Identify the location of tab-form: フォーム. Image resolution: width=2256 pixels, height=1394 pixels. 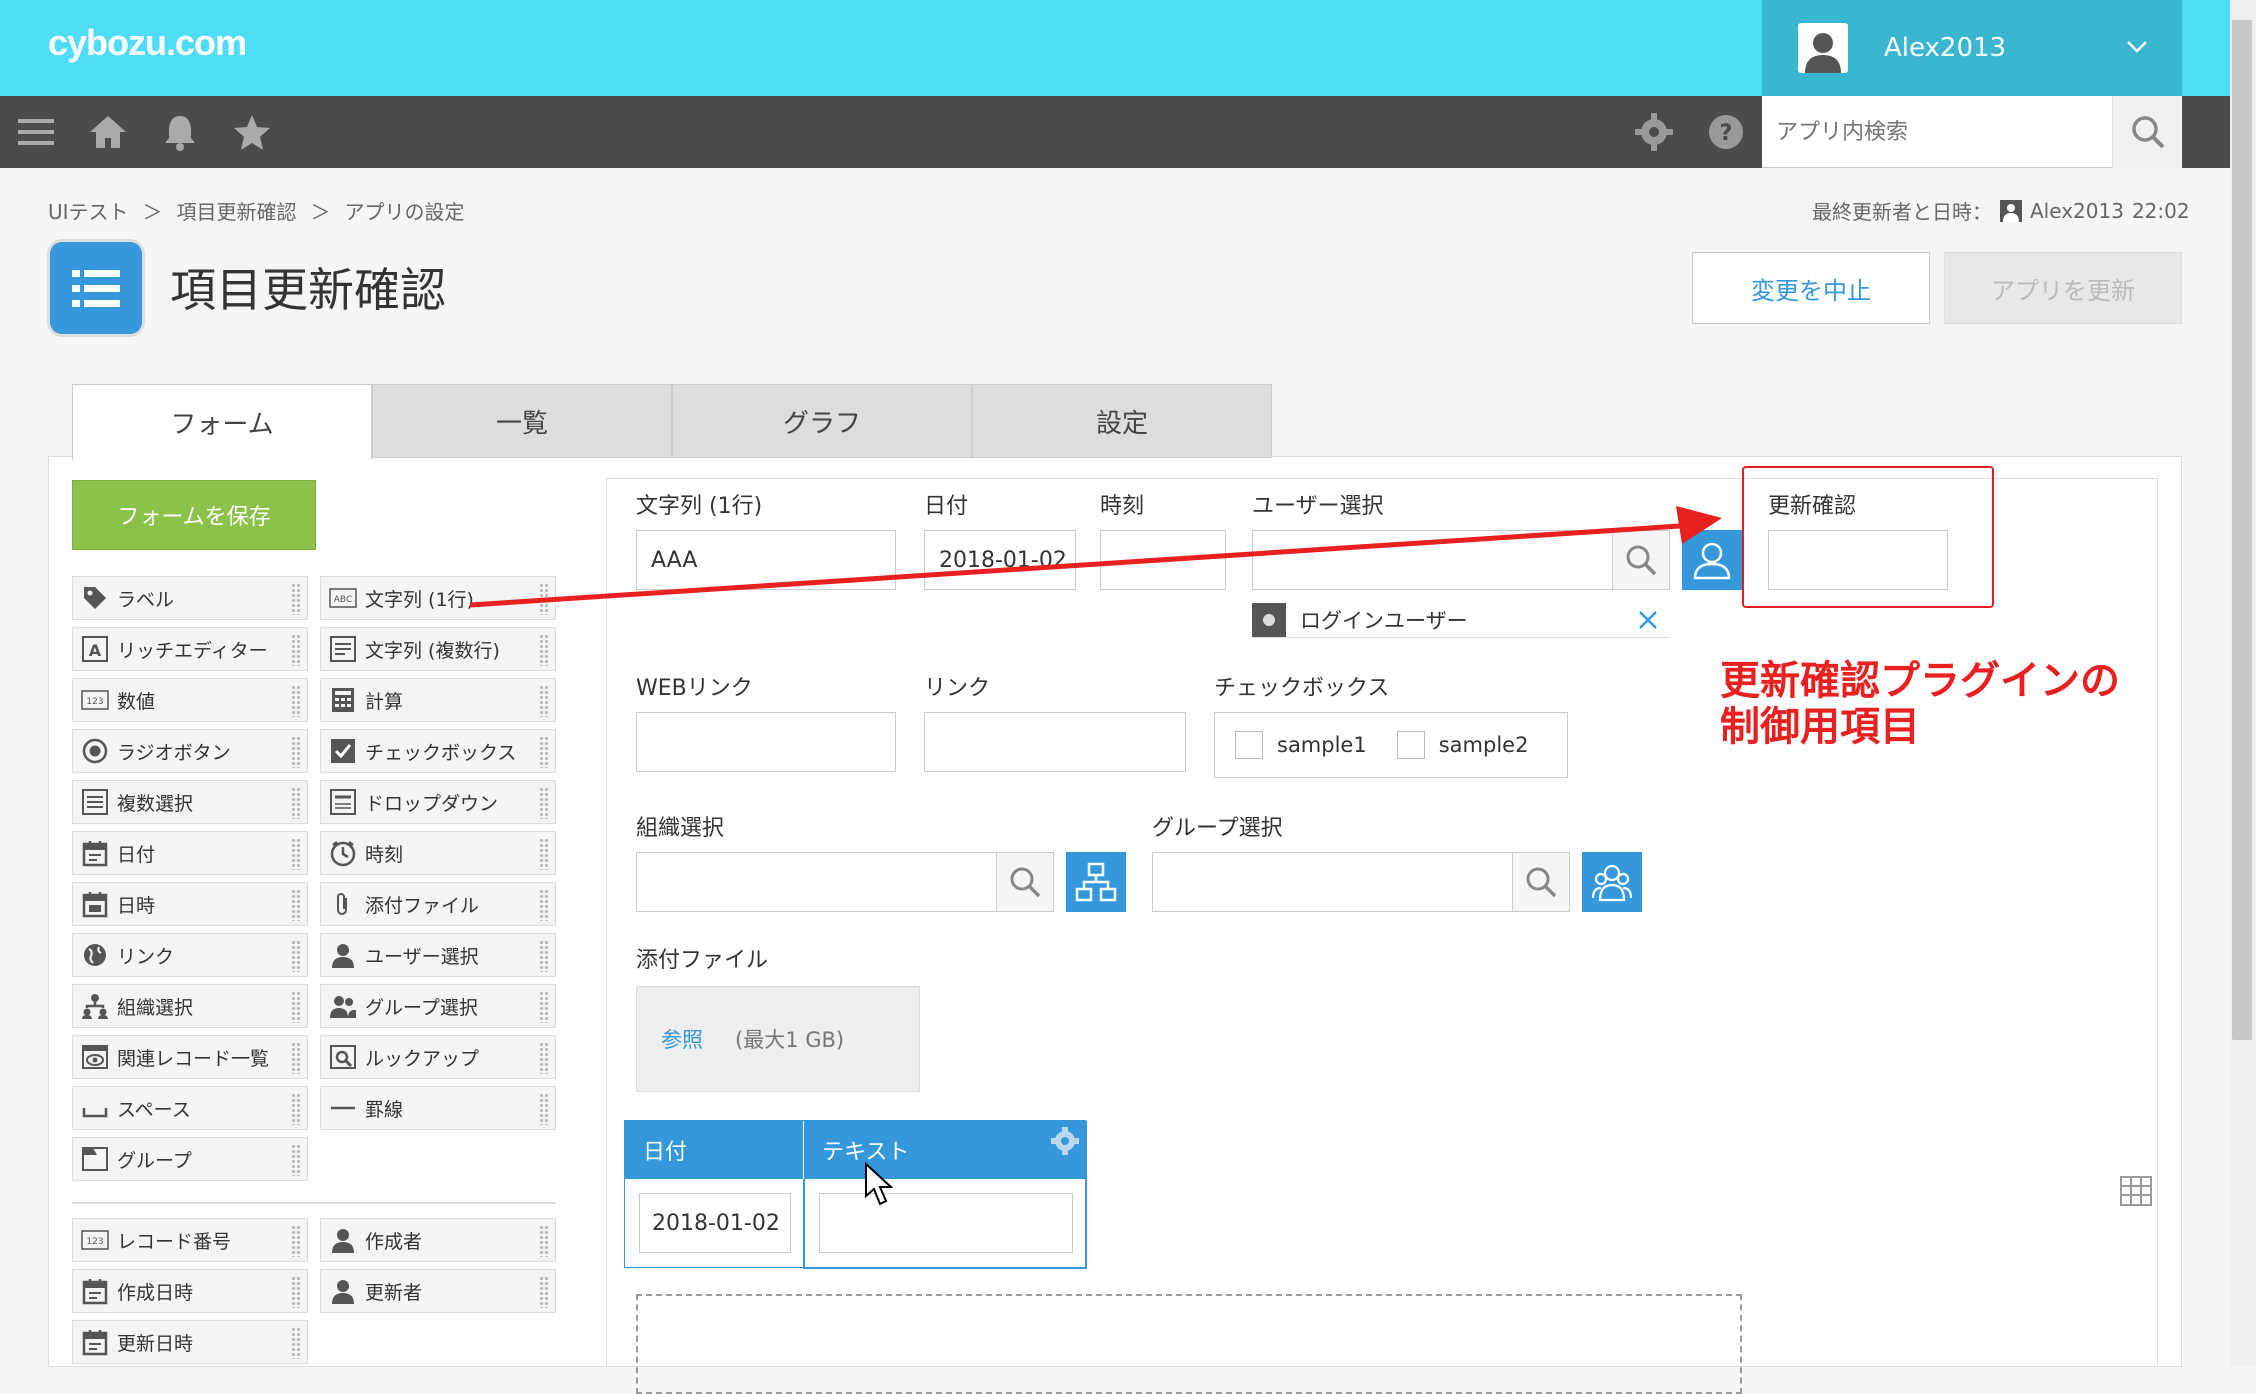
(222, 422).